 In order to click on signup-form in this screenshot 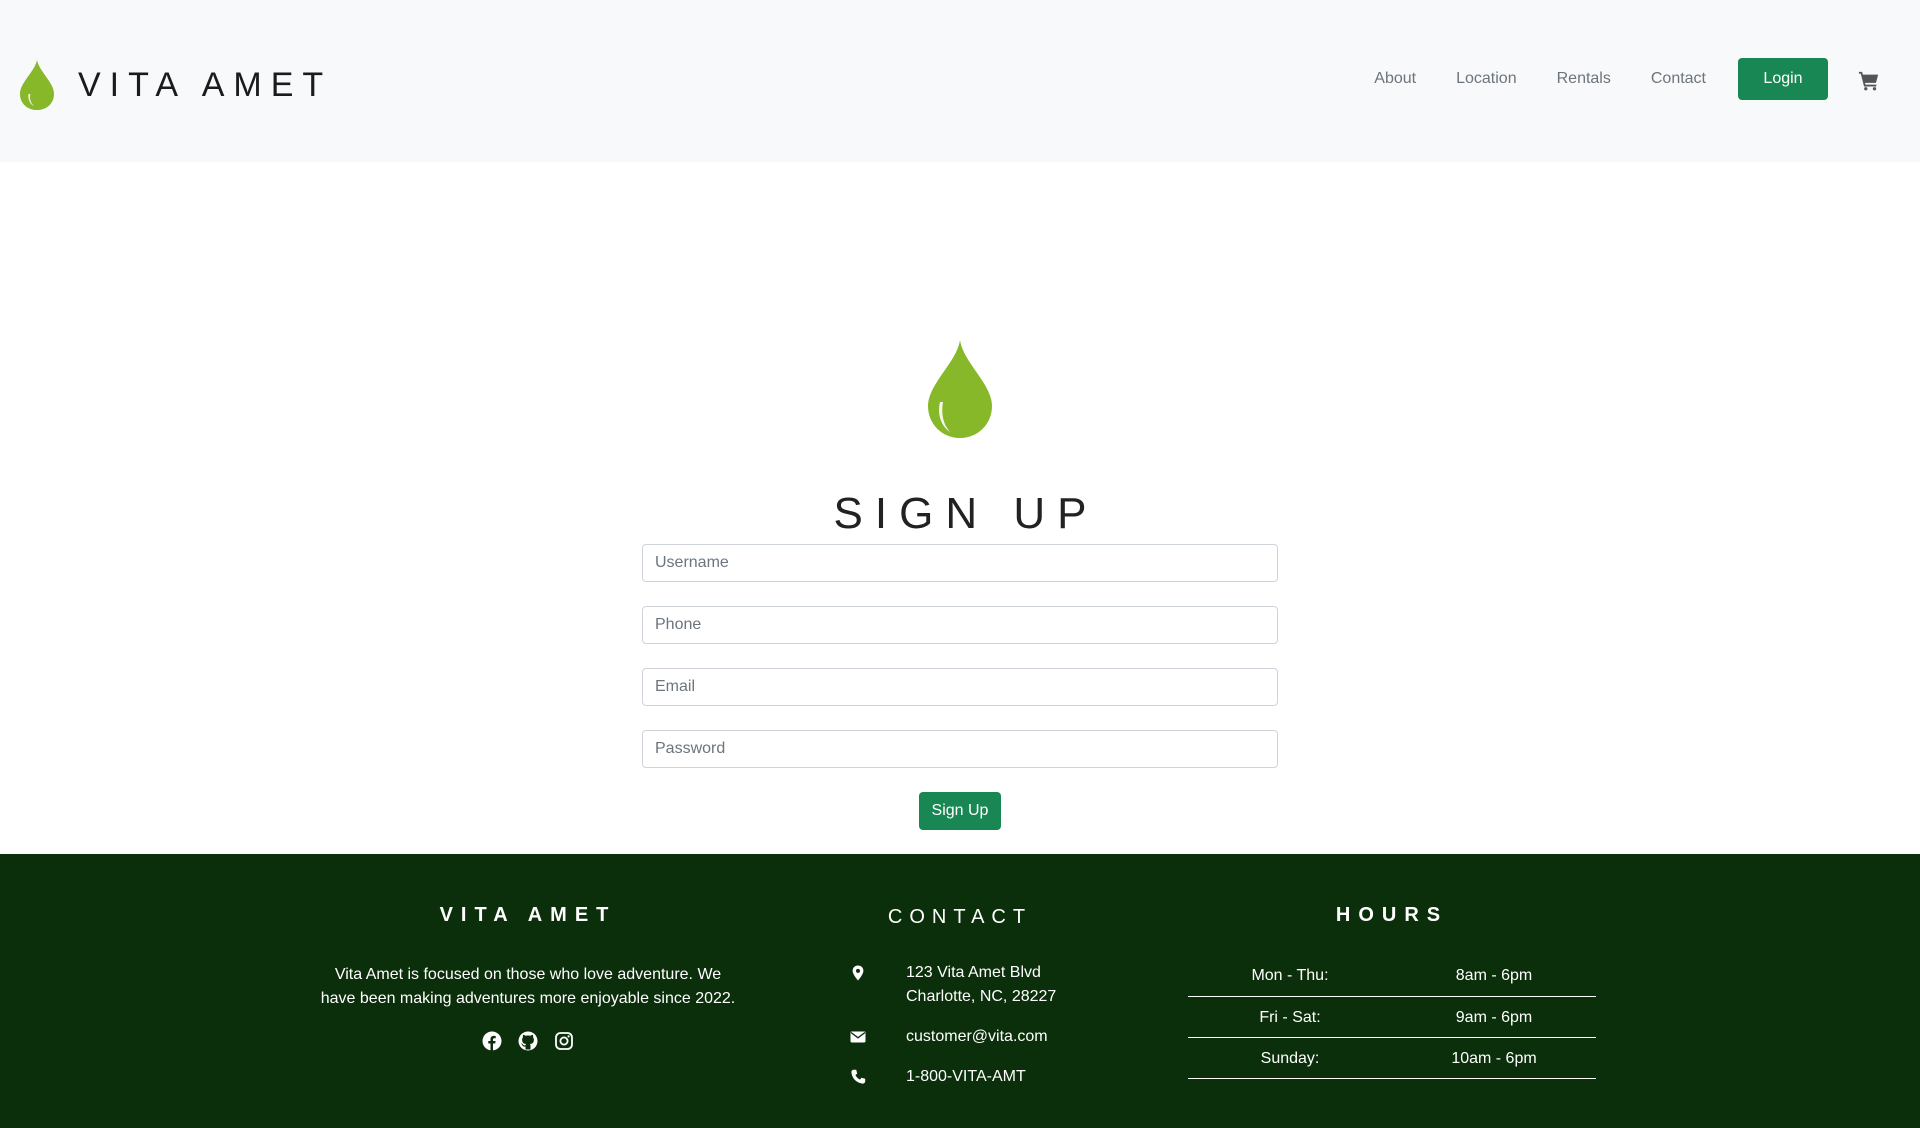, I will do `click(960, 668)`.